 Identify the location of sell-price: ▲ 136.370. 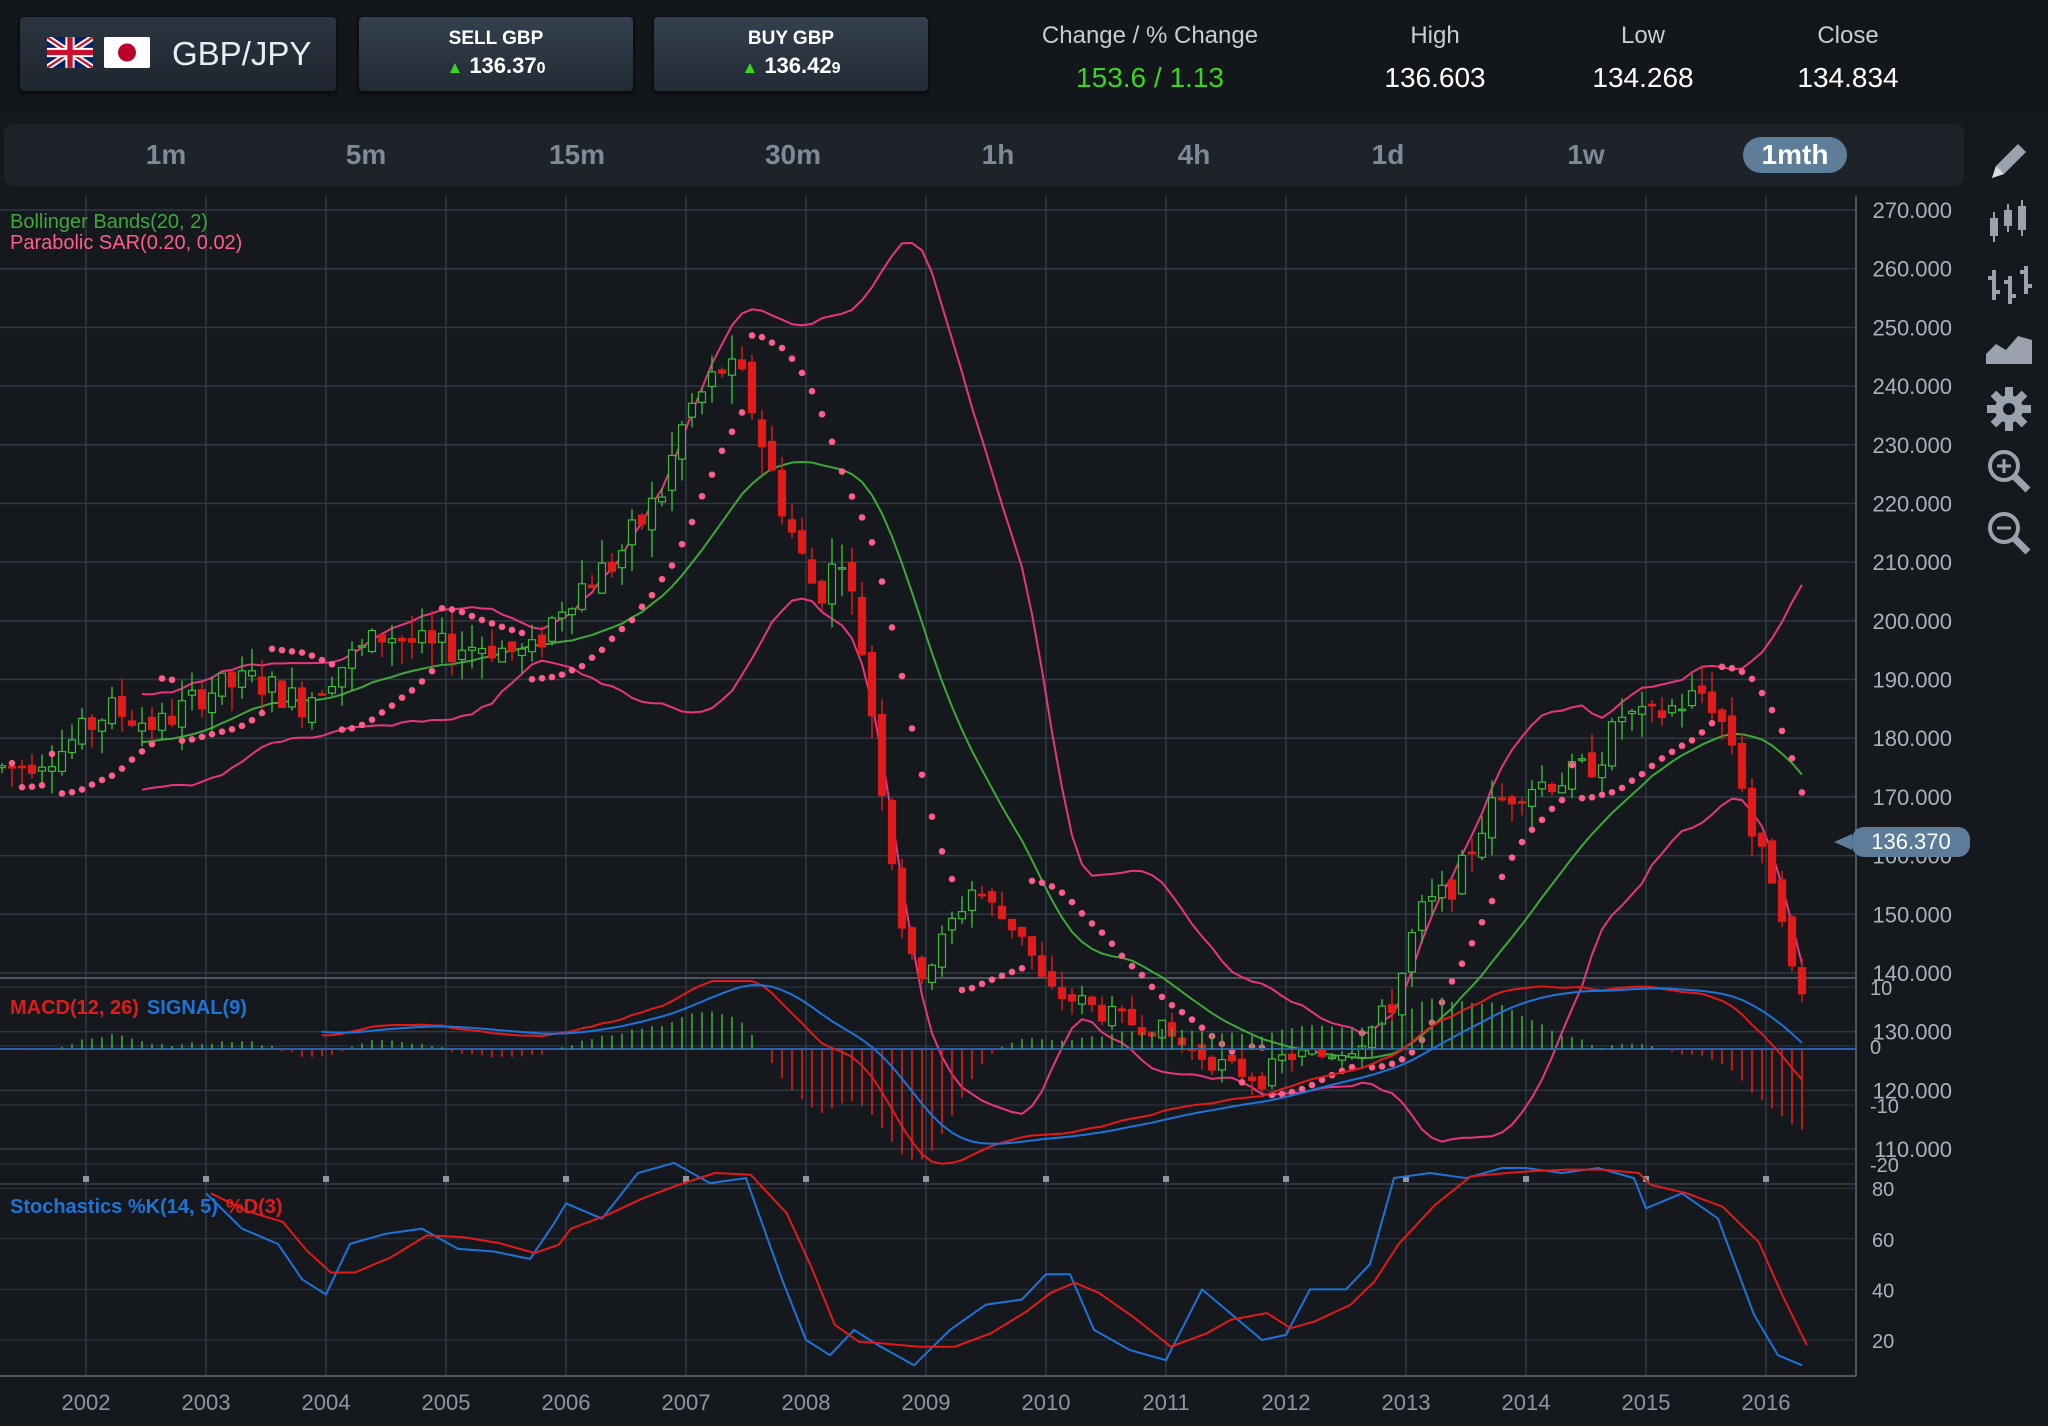
(496, 66).